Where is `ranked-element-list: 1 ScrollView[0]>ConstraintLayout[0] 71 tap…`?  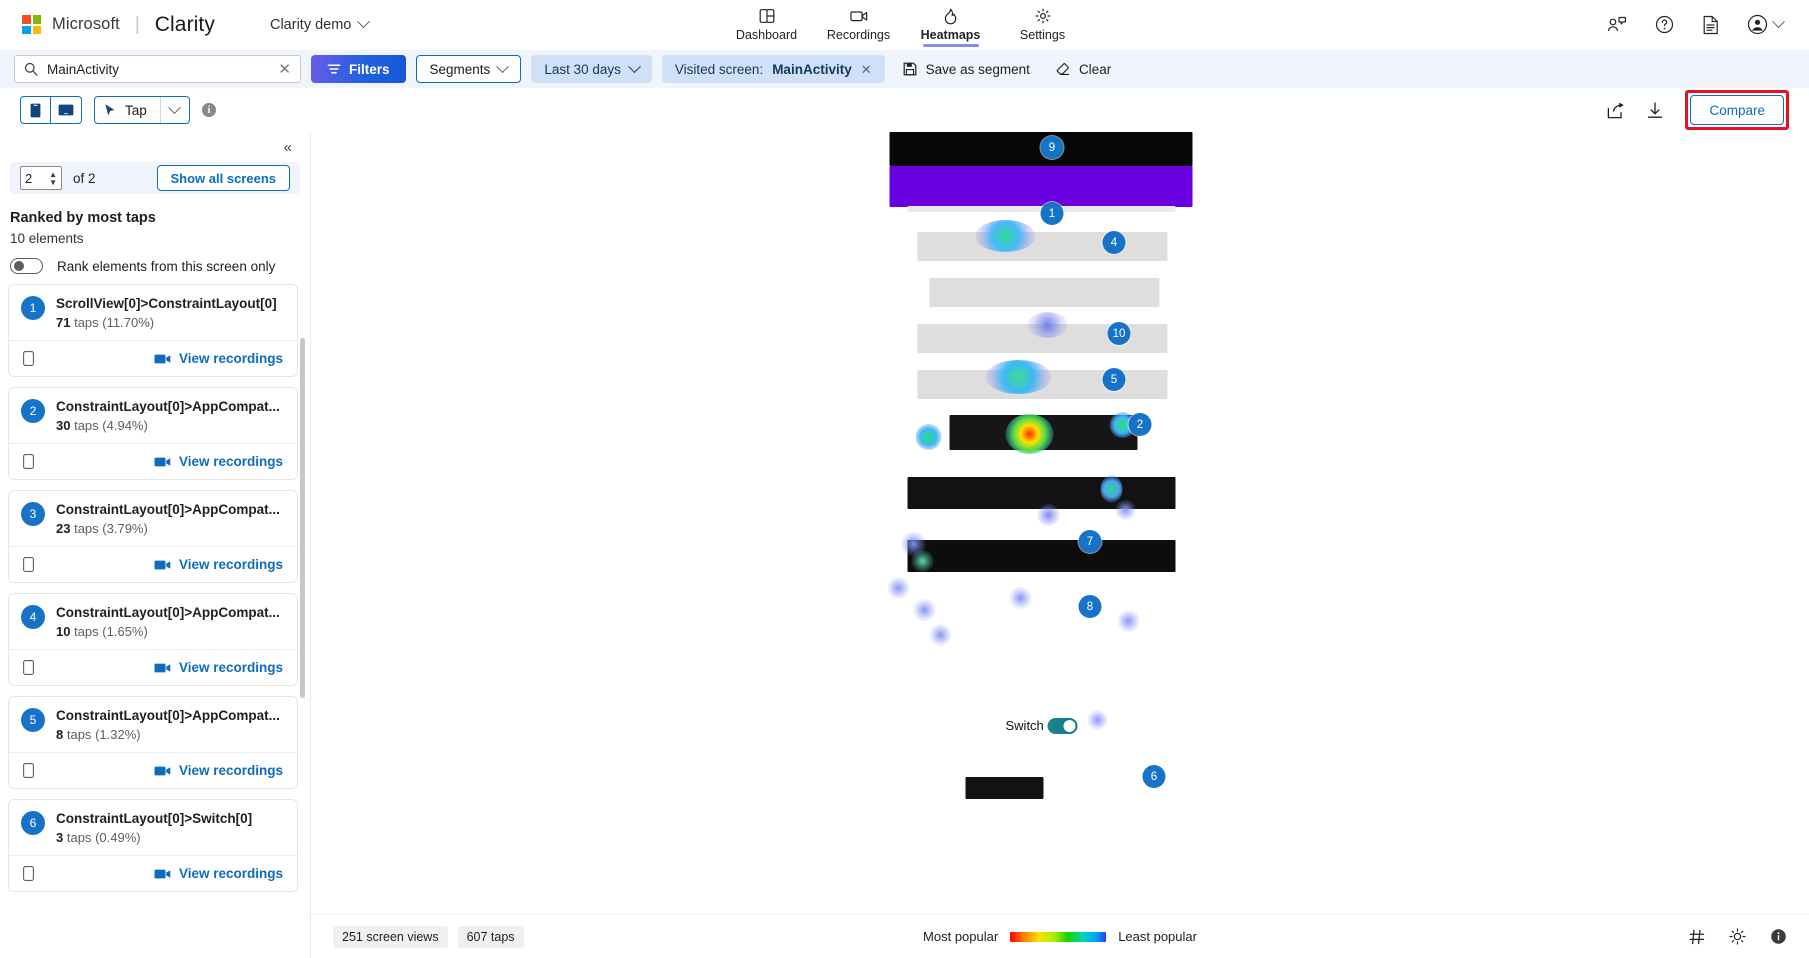
ranked-element-list: 1 ScrollView[0]>ConstraintLayout[0] 71 tap… is located at coordinates (155, 621).